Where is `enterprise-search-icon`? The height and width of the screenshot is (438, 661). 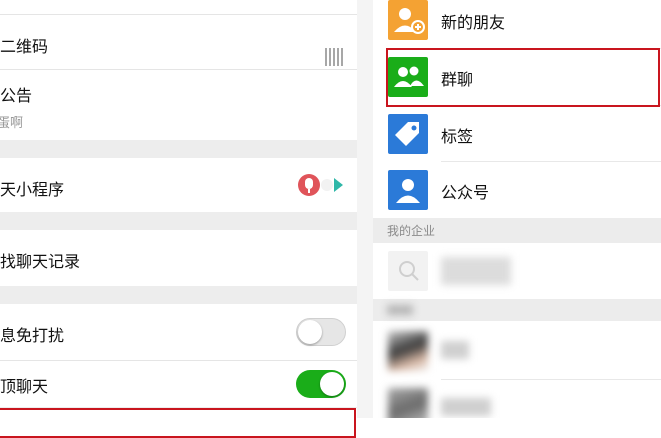 enterprise-search-icon is located at coordinates (408, 271).